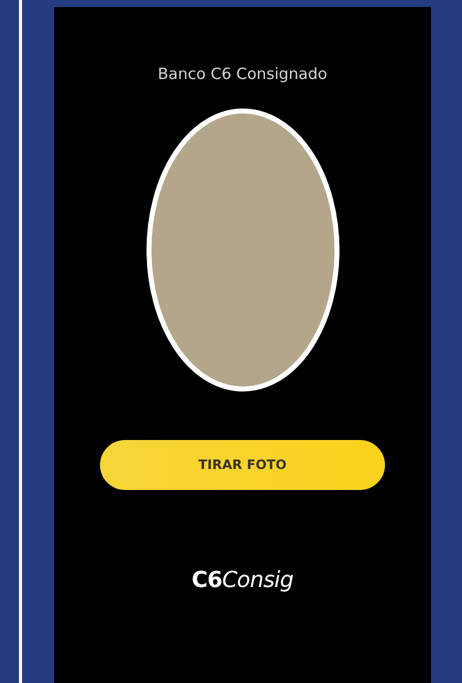  I want to click on take-photo-button: TIRAR FOTO, so click(242, 465).